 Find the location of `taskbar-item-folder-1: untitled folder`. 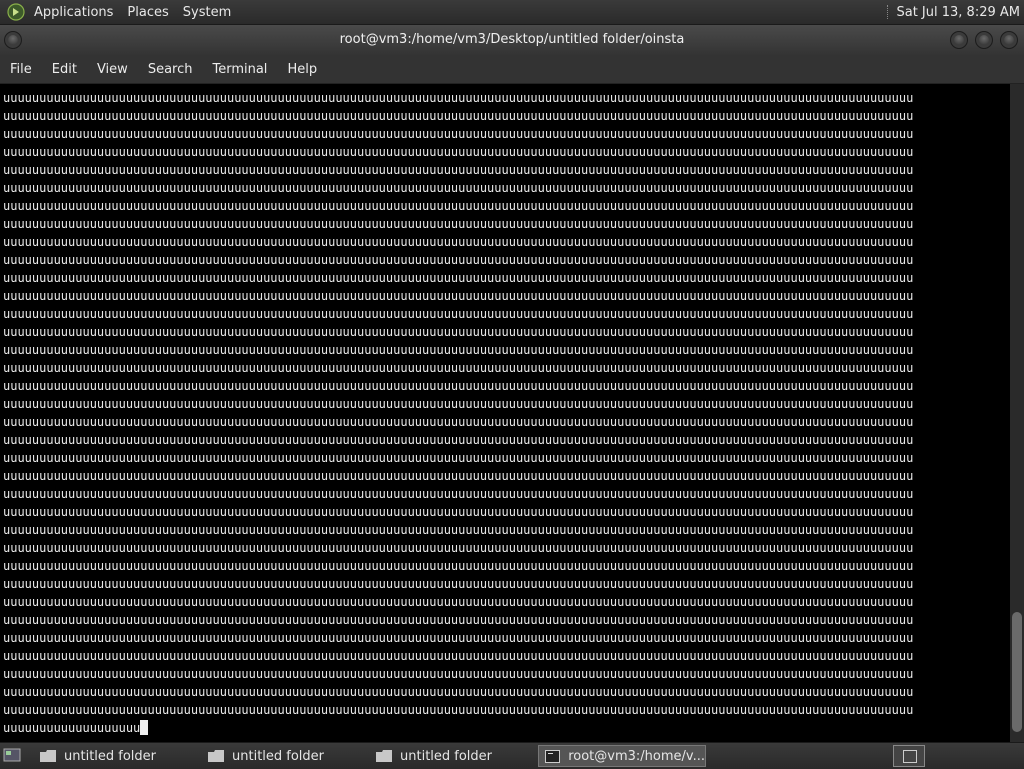

taskbar-item-folder-1: untitled folder is located at coordinates (118, 756).